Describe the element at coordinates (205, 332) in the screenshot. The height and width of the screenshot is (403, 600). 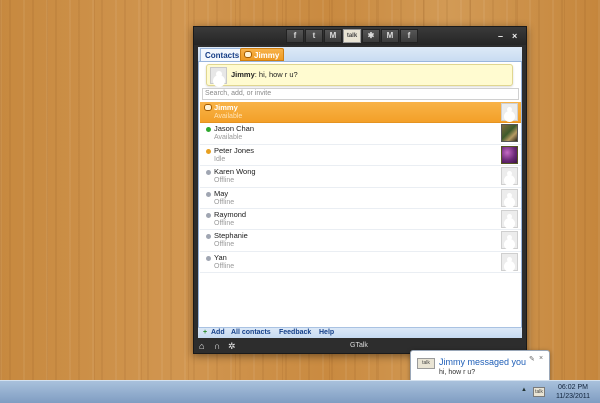
I see `add-plus-icon: +` at that location.